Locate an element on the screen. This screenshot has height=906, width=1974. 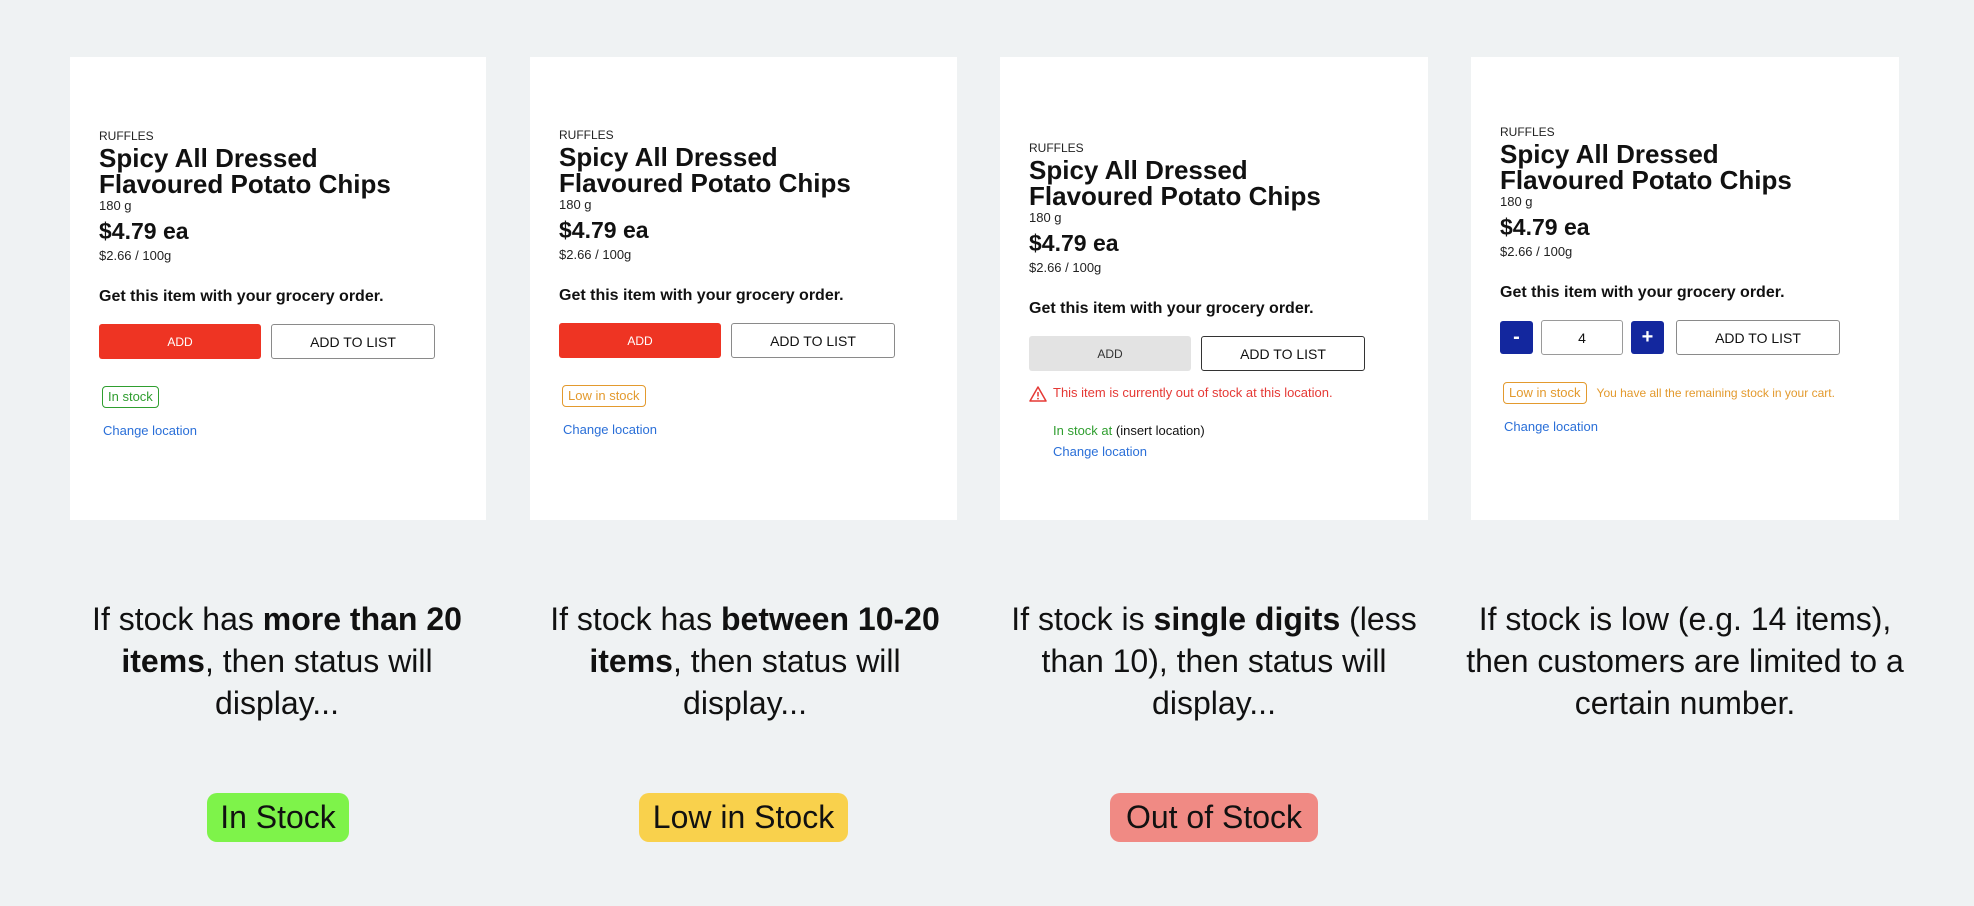
store-location: (insert location) is located at coordinates (1160, 430).